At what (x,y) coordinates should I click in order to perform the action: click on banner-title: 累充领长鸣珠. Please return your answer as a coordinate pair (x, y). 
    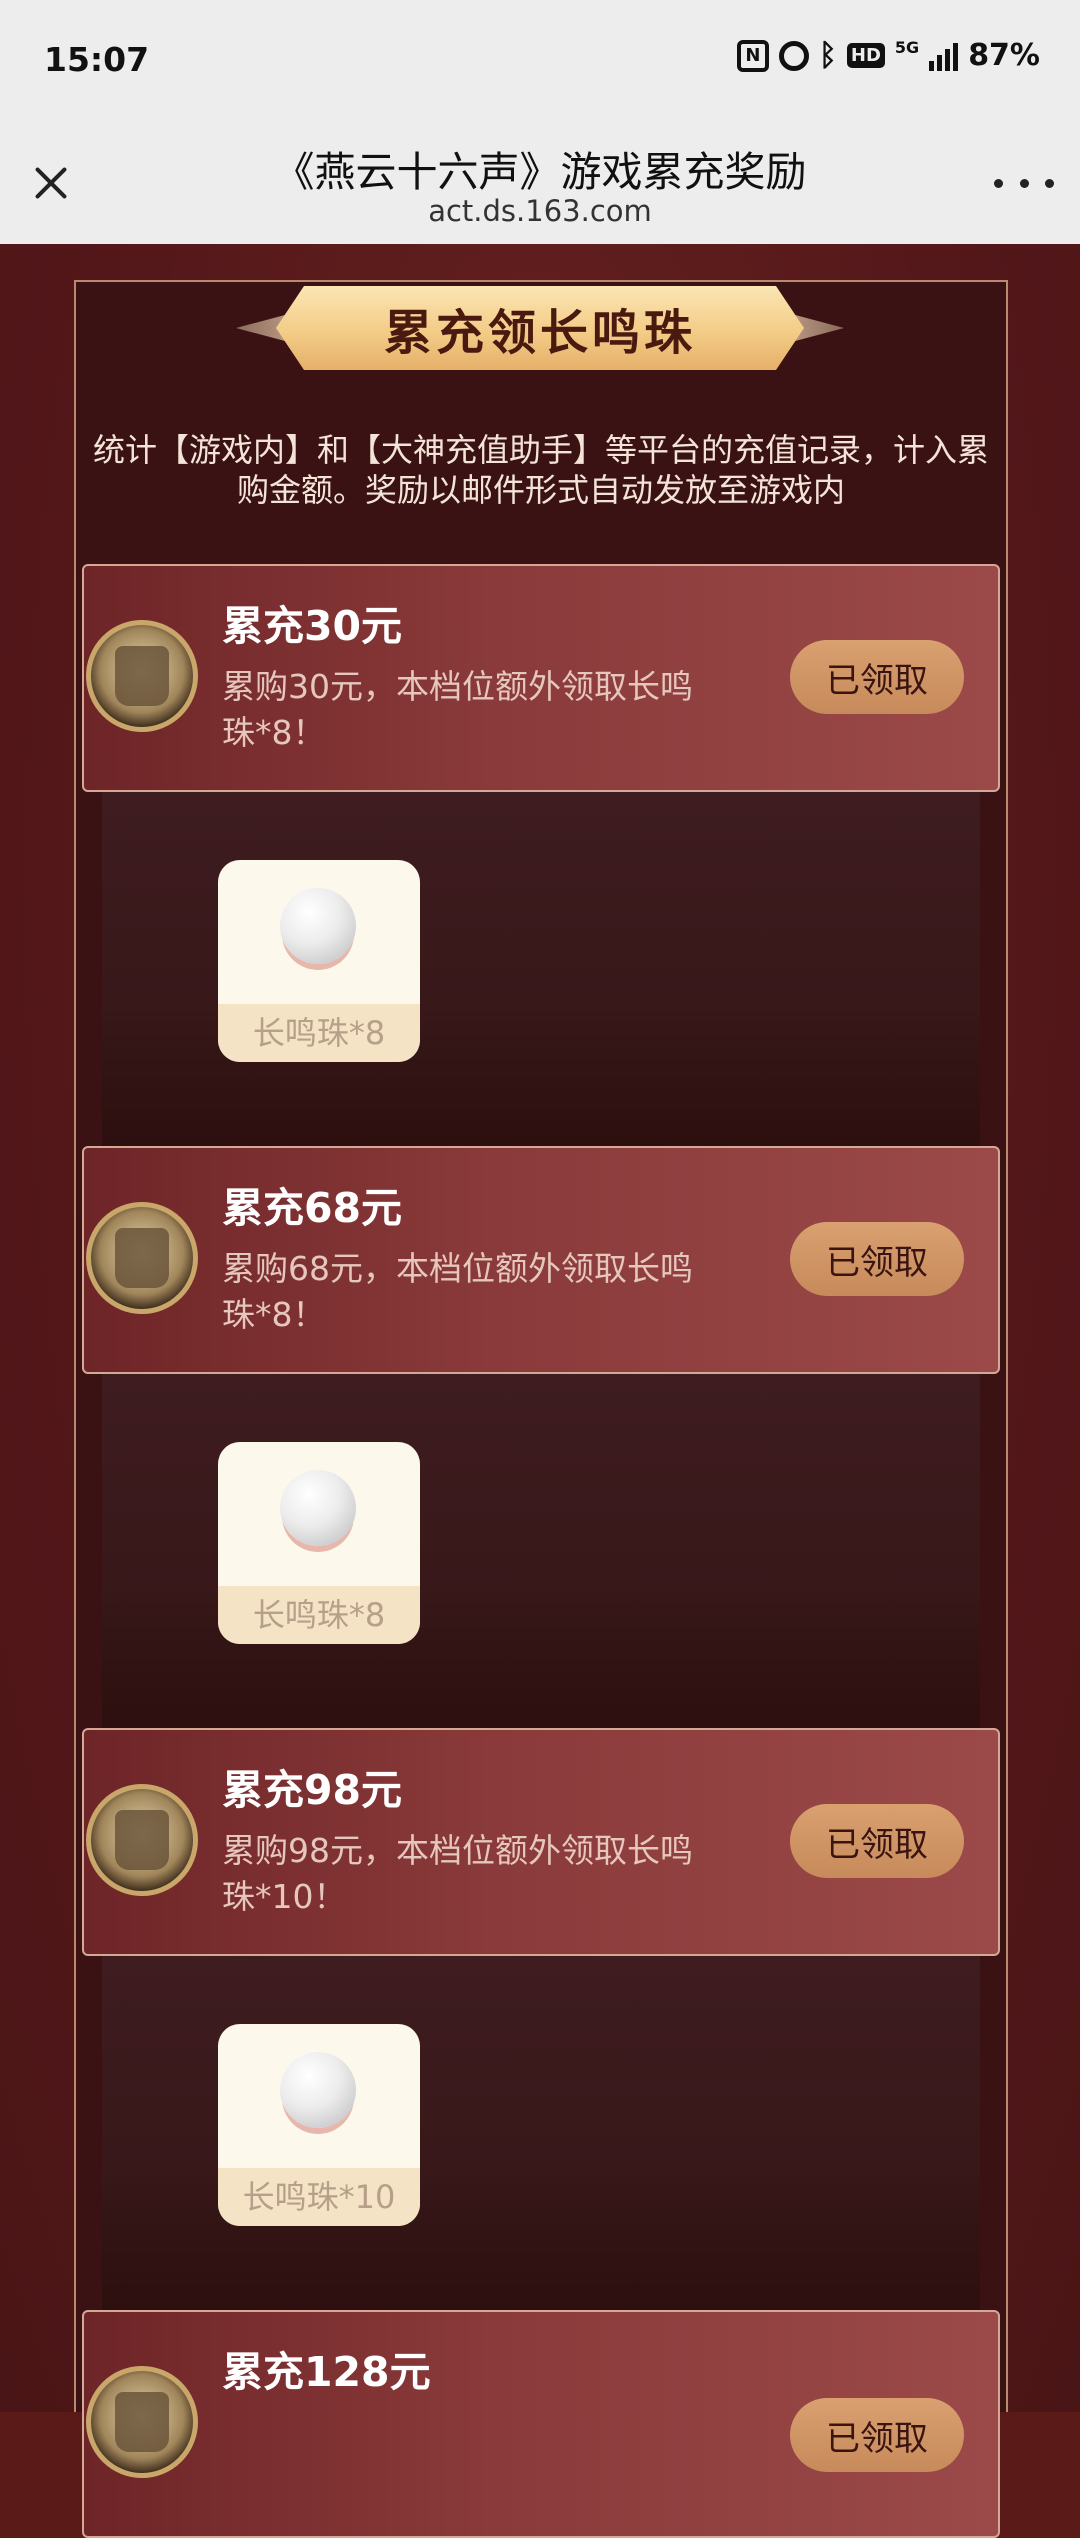
    Looking at the image, I should click on (540, 328).